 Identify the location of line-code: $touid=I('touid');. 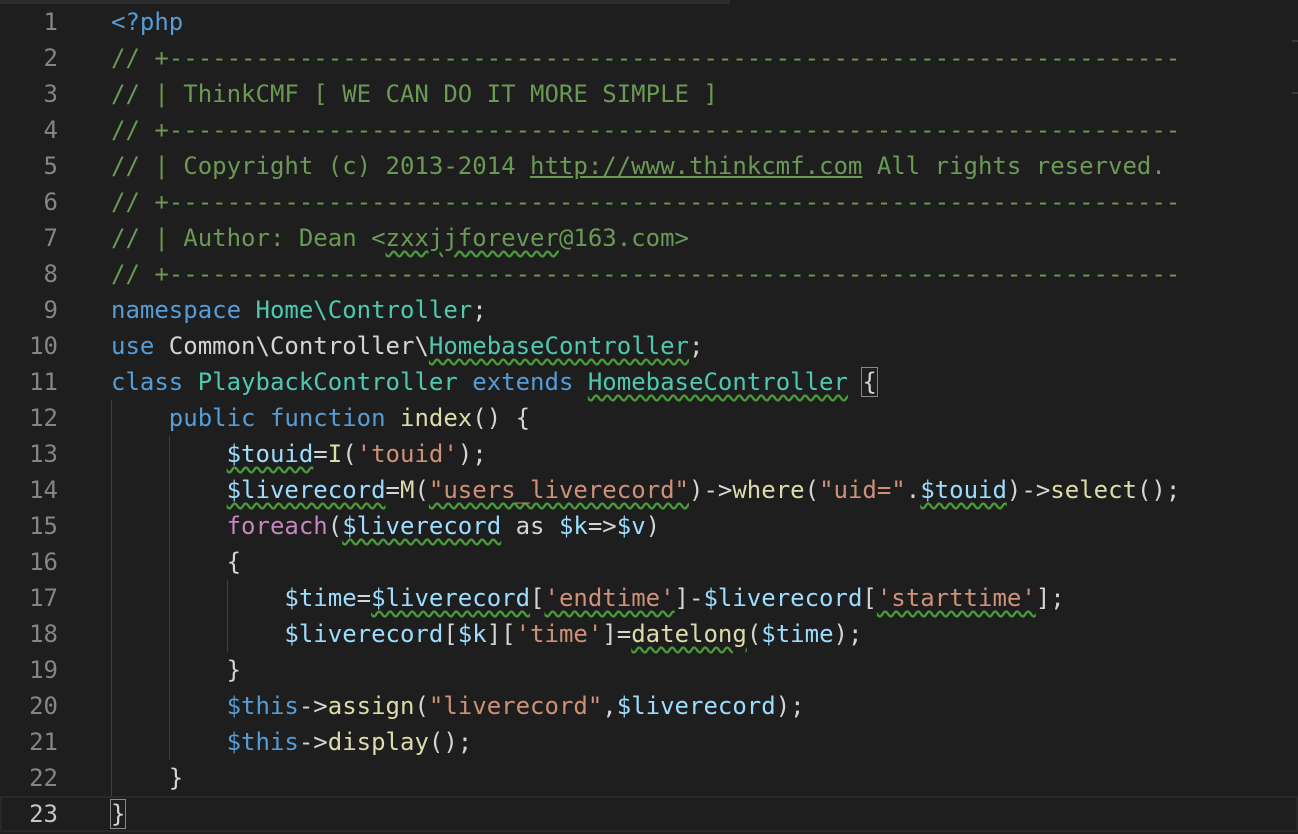
(299, 454).